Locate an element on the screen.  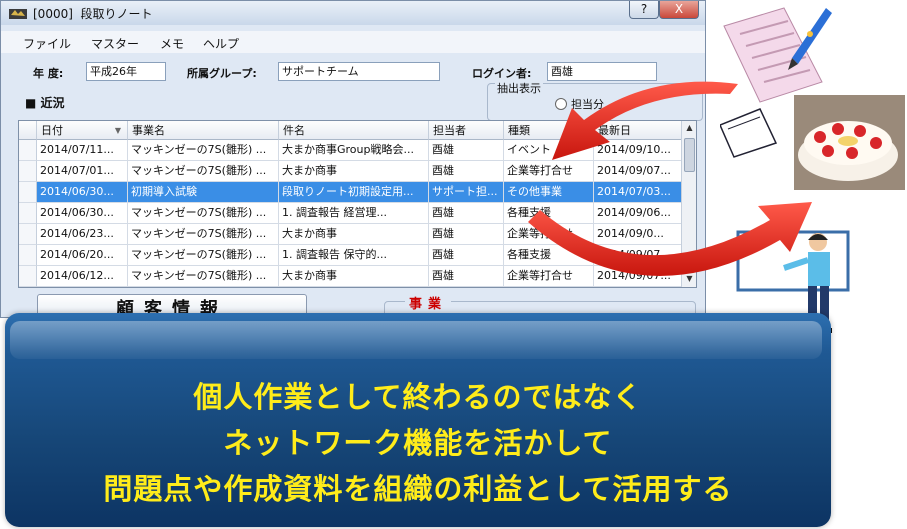
year-field: 平成26年 is located at coordinates (126, 71).